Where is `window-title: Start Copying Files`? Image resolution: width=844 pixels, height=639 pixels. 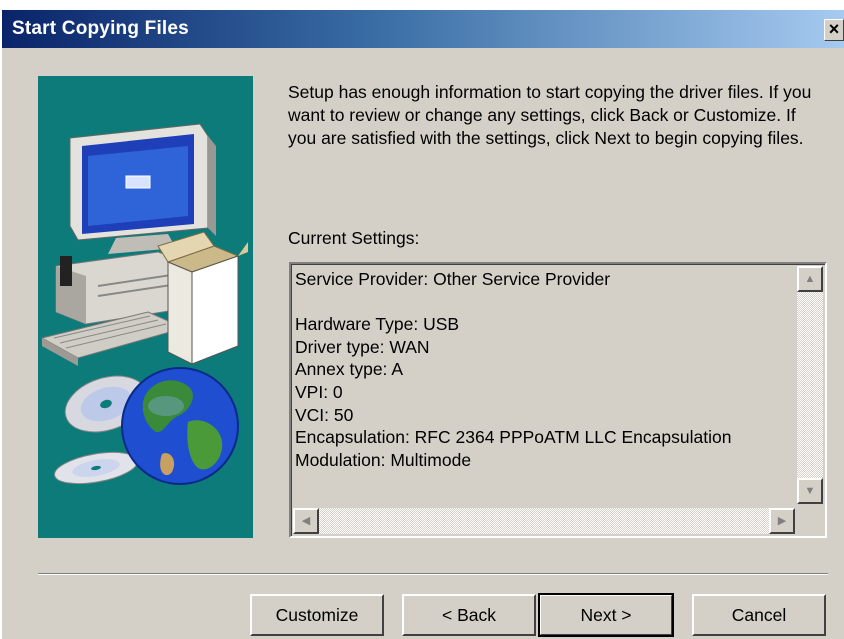 window-title: Start Copying Files is located at coordinates (100, 28).